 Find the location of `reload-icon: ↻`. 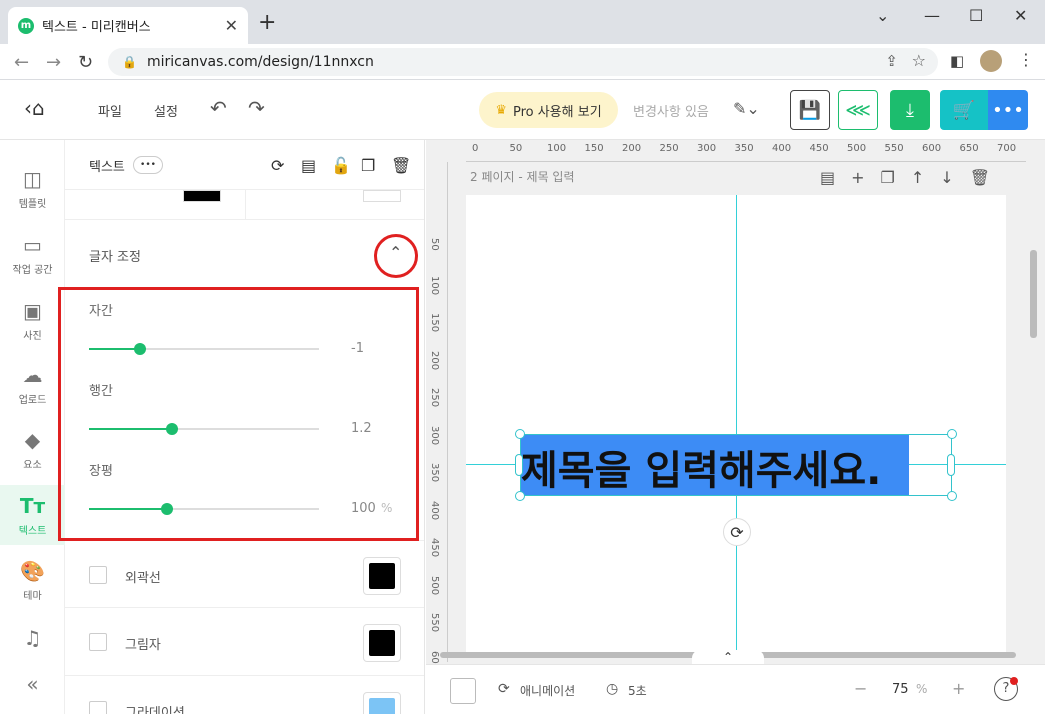

reload-icon: ↻ is located at coordinates (85, 62).